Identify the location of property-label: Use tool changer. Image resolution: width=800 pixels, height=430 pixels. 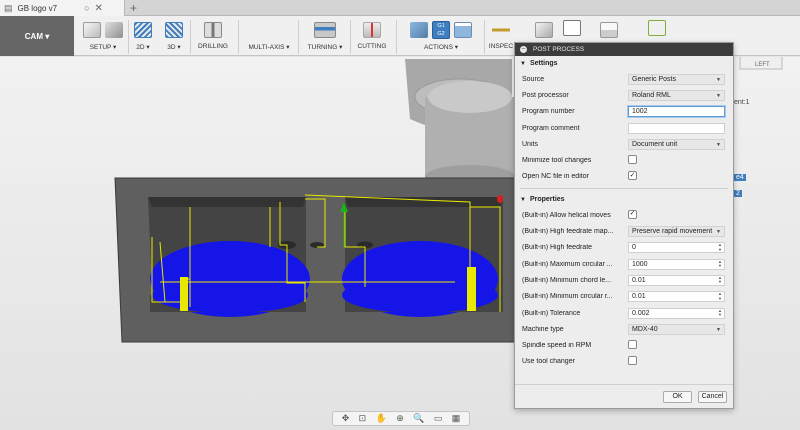
(548, 362).